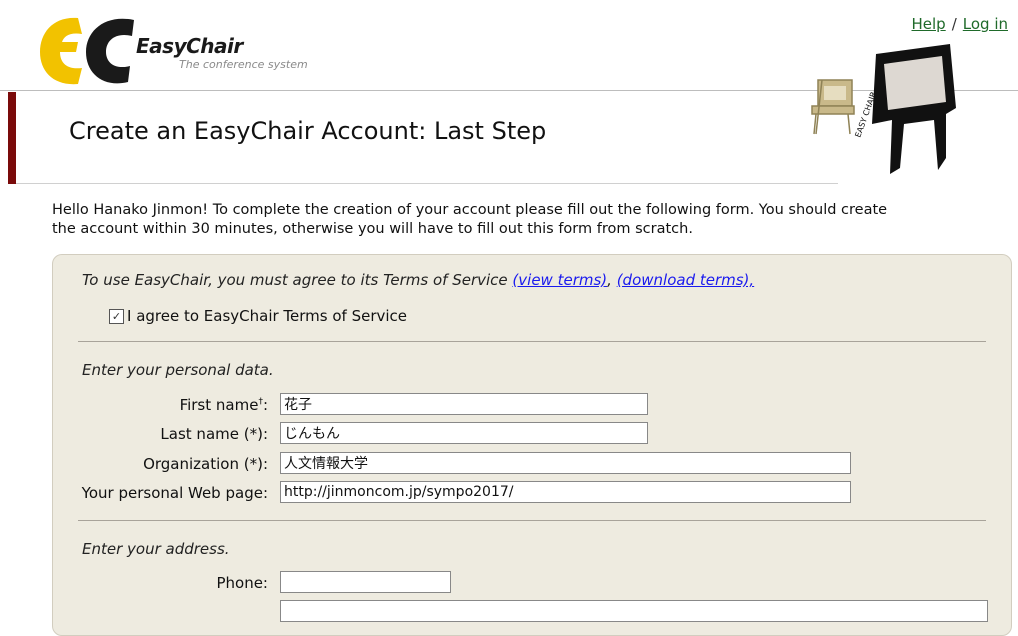 This screenshot has height=636, width=1018. Describe the element at coordinates (565, 492) in the screenshot. I see `web-page-field` at that location.